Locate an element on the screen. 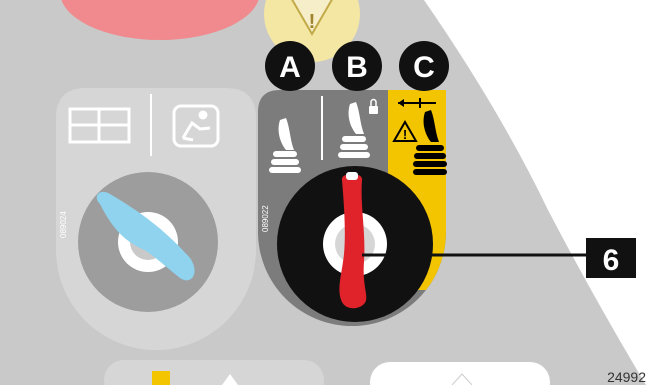 The image size is (646, 385). position-b-label: B is located at coordinates (357, 66).